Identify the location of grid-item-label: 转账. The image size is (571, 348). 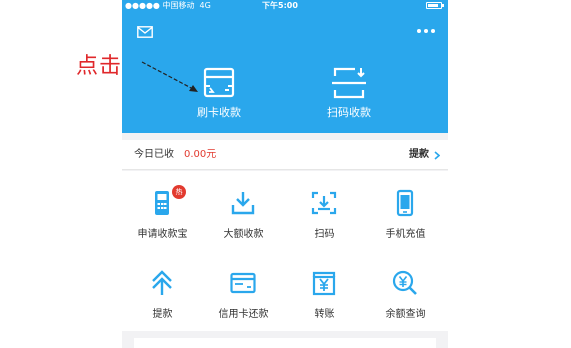
(324, 314).